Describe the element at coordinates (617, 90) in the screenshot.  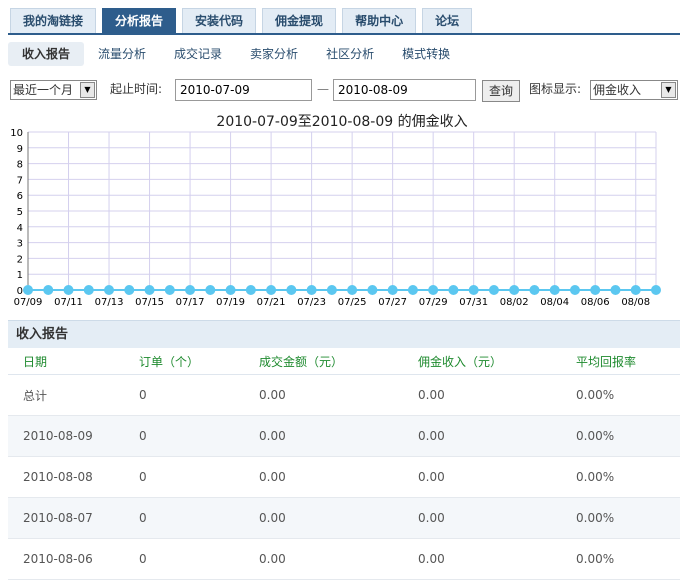
I see `chart-type-select-value: 佣金收入` at that location.